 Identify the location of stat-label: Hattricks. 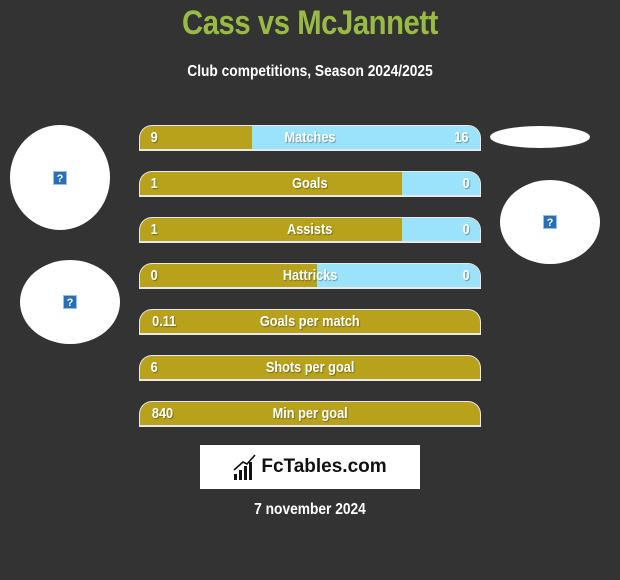
(310, 275).